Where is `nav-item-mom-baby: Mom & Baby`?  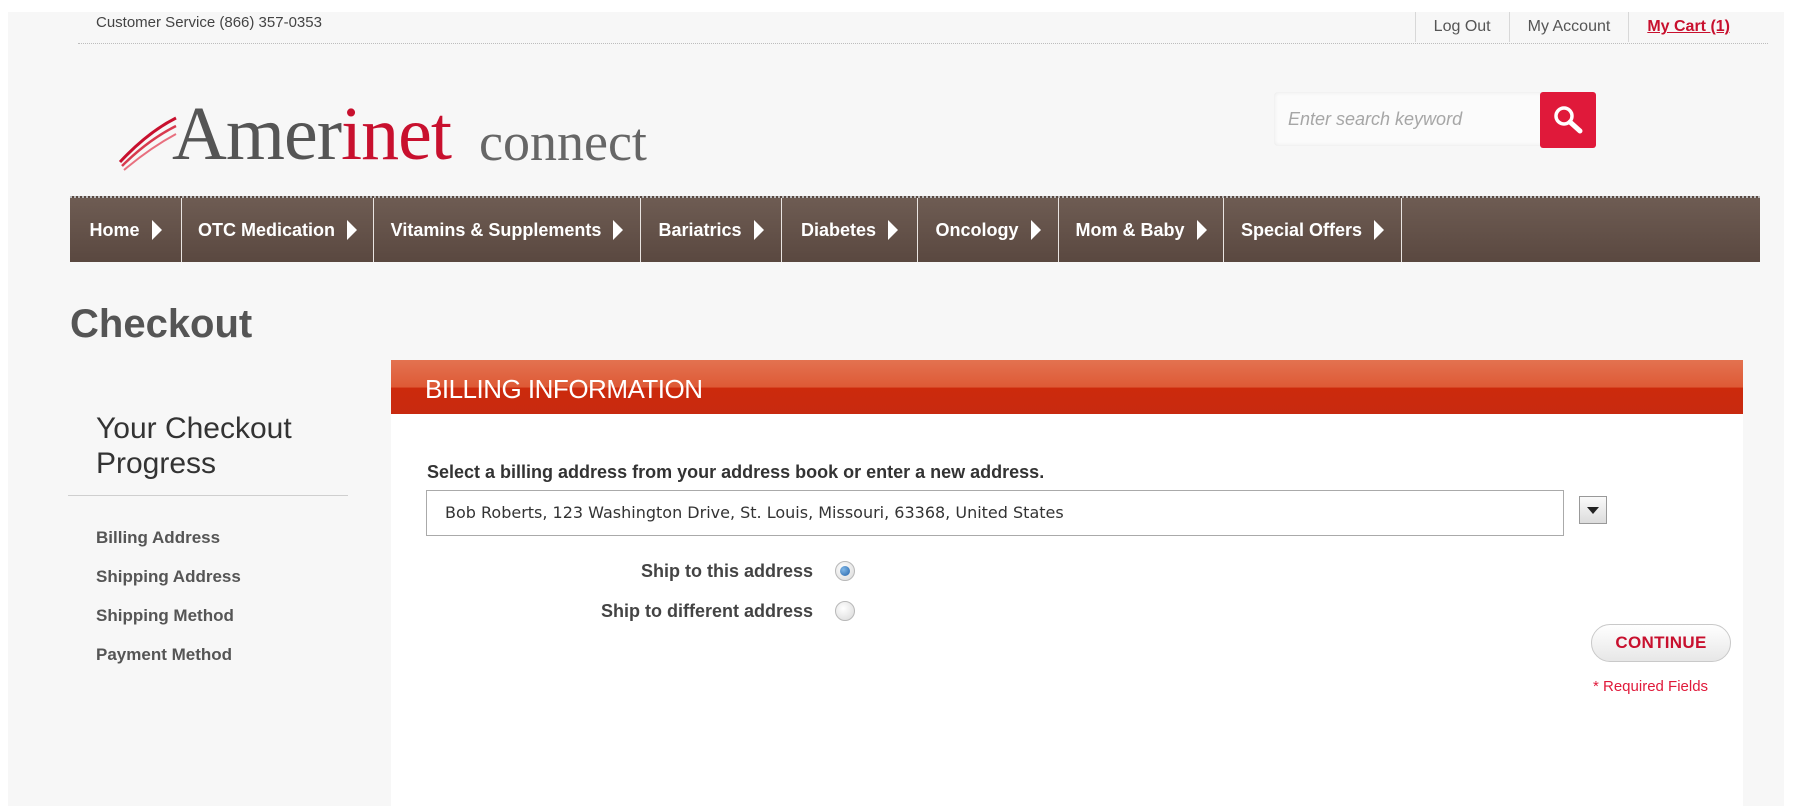 nav-item-mom-baby: Mom & Baby is located at coordinates (1141, 230).